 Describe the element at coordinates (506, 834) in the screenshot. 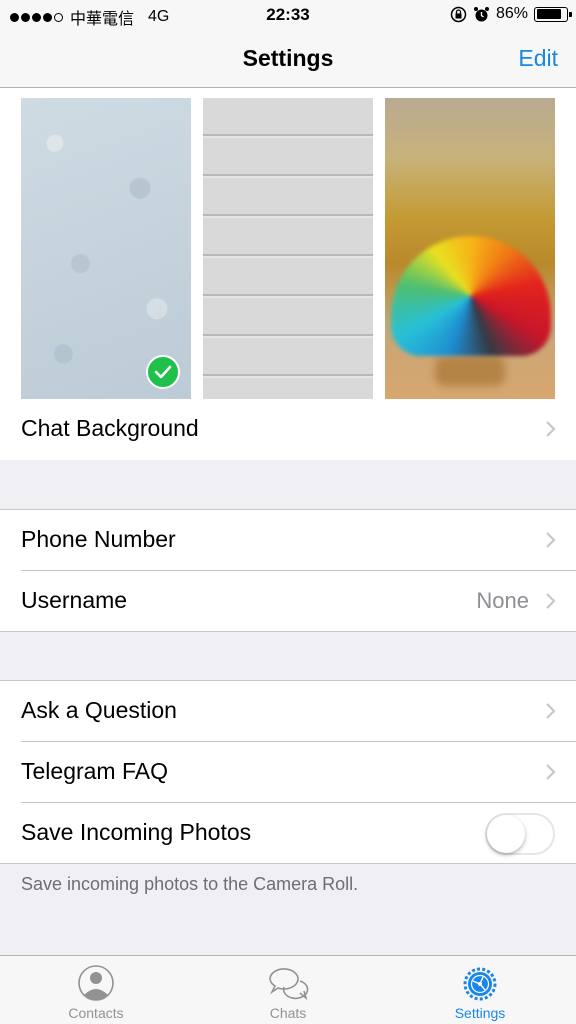

I see `toggle-knob` at that location.